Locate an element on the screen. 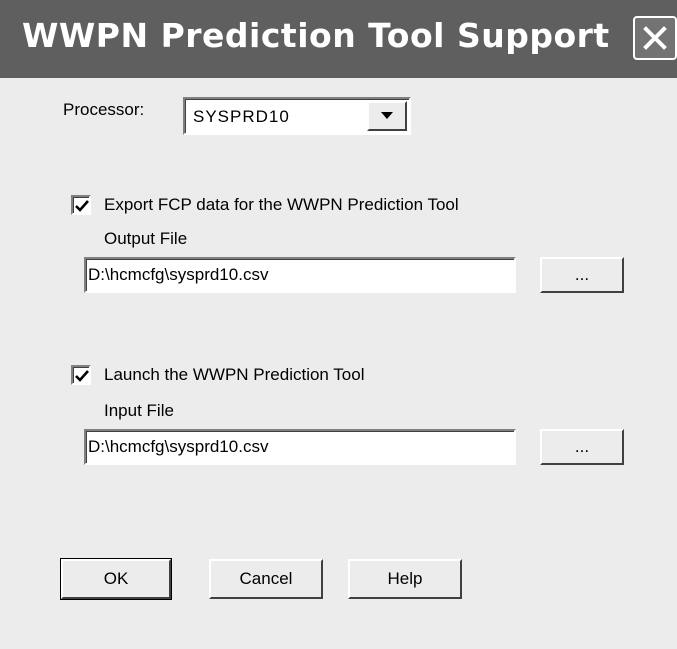 This screenshot has width=677, height=649. processor-label: Processor: is located at coordinates (104, 109).